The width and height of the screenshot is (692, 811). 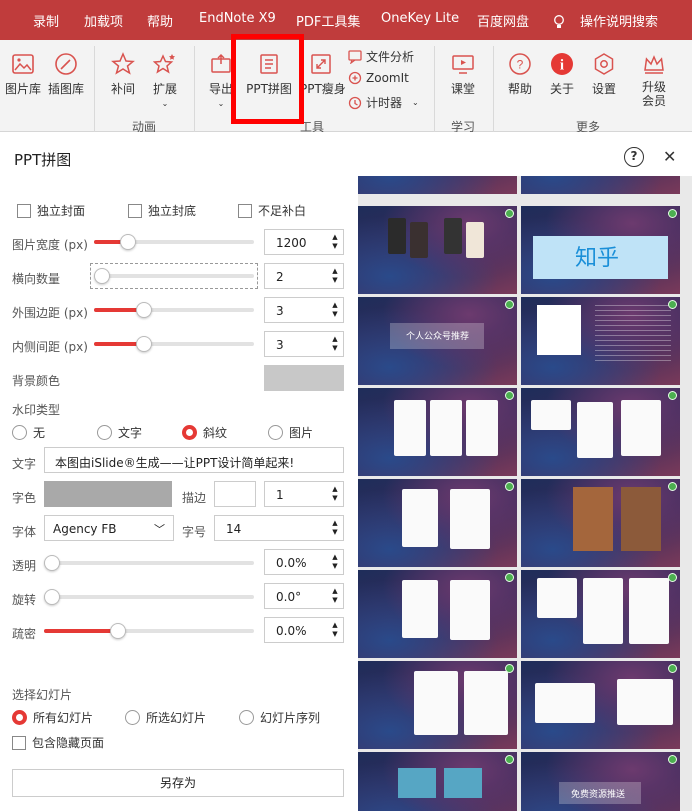 What do you see at coordinates (204, 432) in the screenshot?
I see `watermark-diagonal-radio: 斜纹` at bounding box center [204, 432].